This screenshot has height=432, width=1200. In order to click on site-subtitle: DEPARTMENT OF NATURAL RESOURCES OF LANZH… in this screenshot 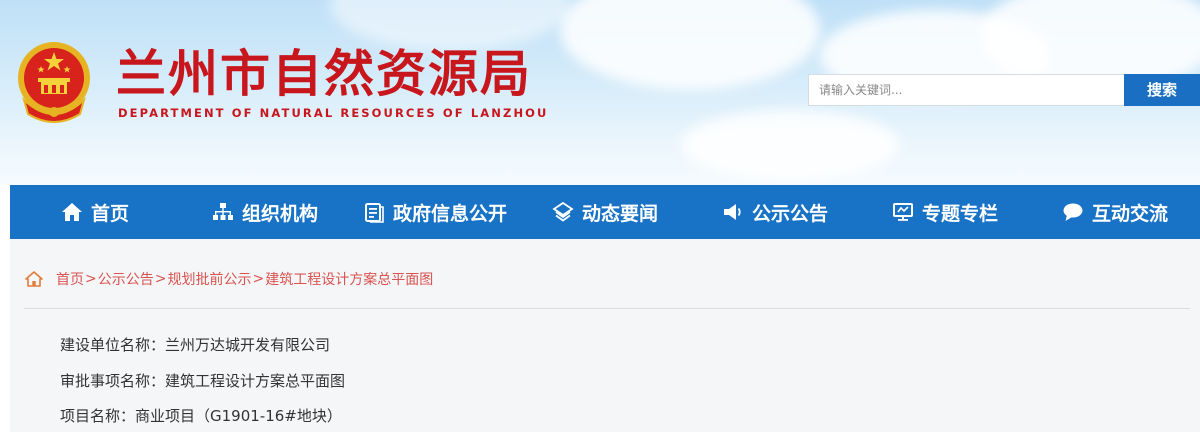, I will do `click(333, 113)`.